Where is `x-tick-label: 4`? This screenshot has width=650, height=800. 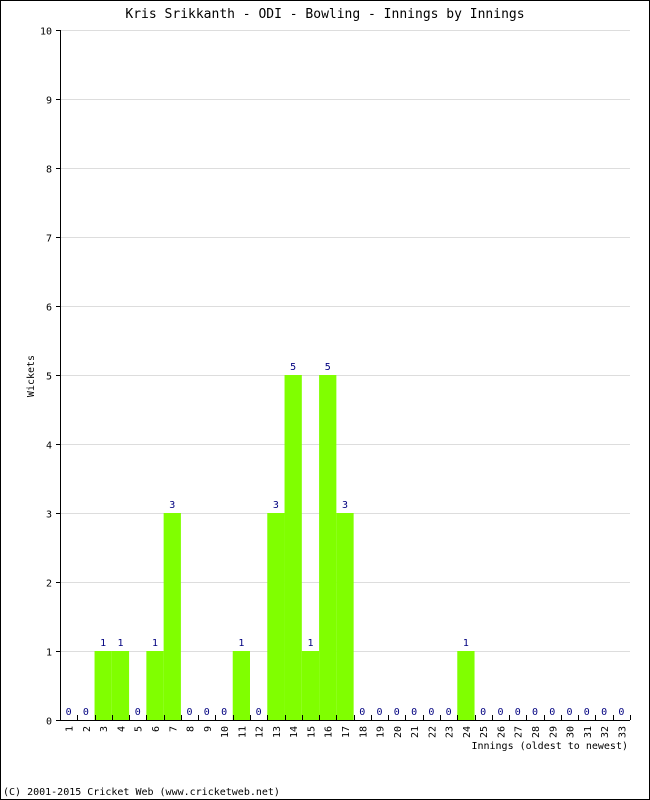
x-tick-label: 4 is located at coordinates (121, 729).